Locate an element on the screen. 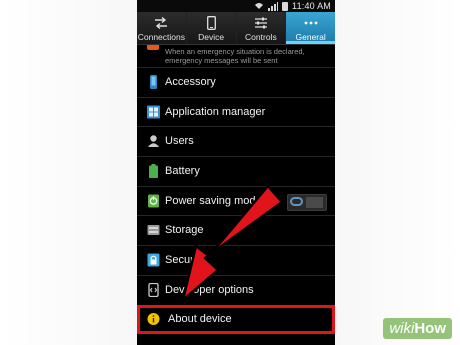  wikihow-watermark: wikiHow is located at coordinates (417, 328).